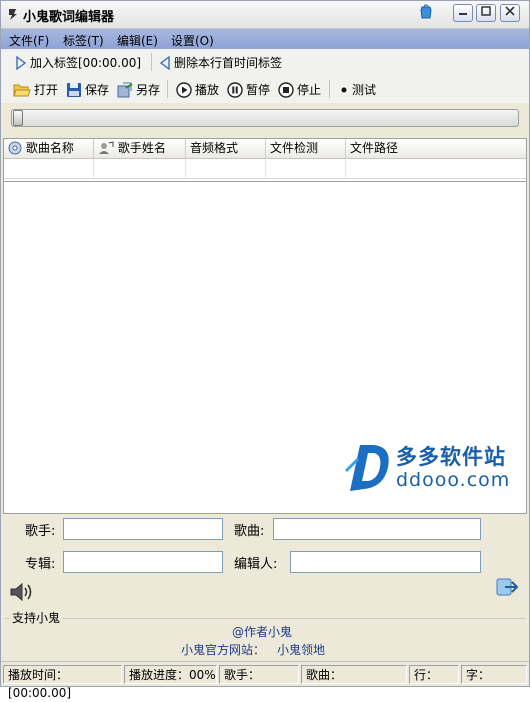 This screenshot has height=702, width=530. I want to click on add-tag-button: 加入标签[00:00.00], so click(78, 62).